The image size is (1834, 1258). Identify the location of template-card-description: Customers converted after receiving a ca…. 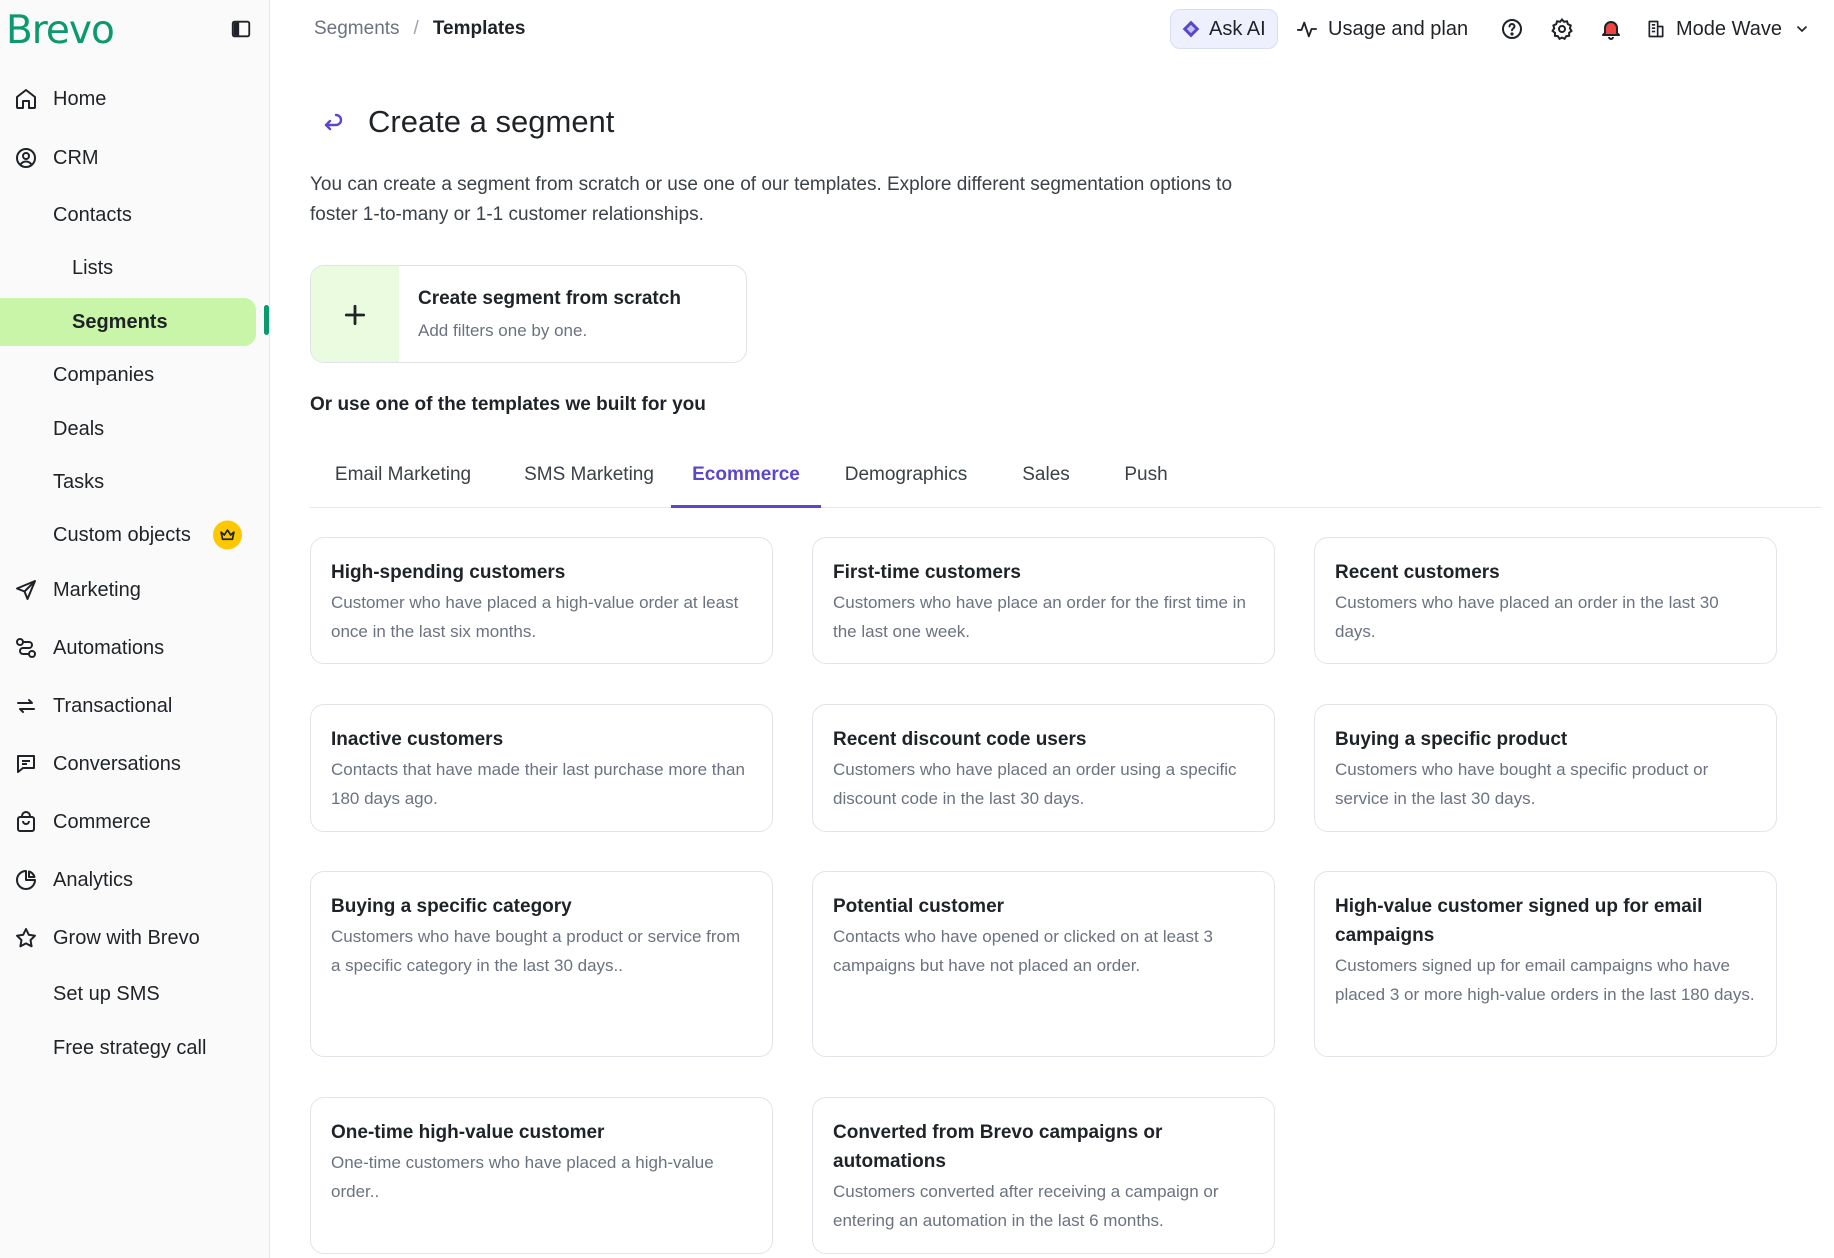
(1026, 1206).